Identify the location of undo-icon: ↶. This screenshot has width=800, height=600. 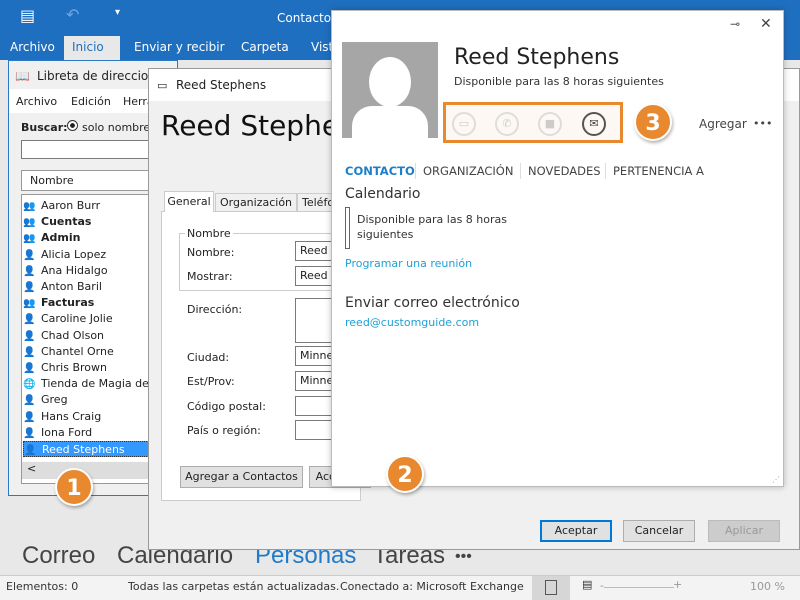
(72, 14).